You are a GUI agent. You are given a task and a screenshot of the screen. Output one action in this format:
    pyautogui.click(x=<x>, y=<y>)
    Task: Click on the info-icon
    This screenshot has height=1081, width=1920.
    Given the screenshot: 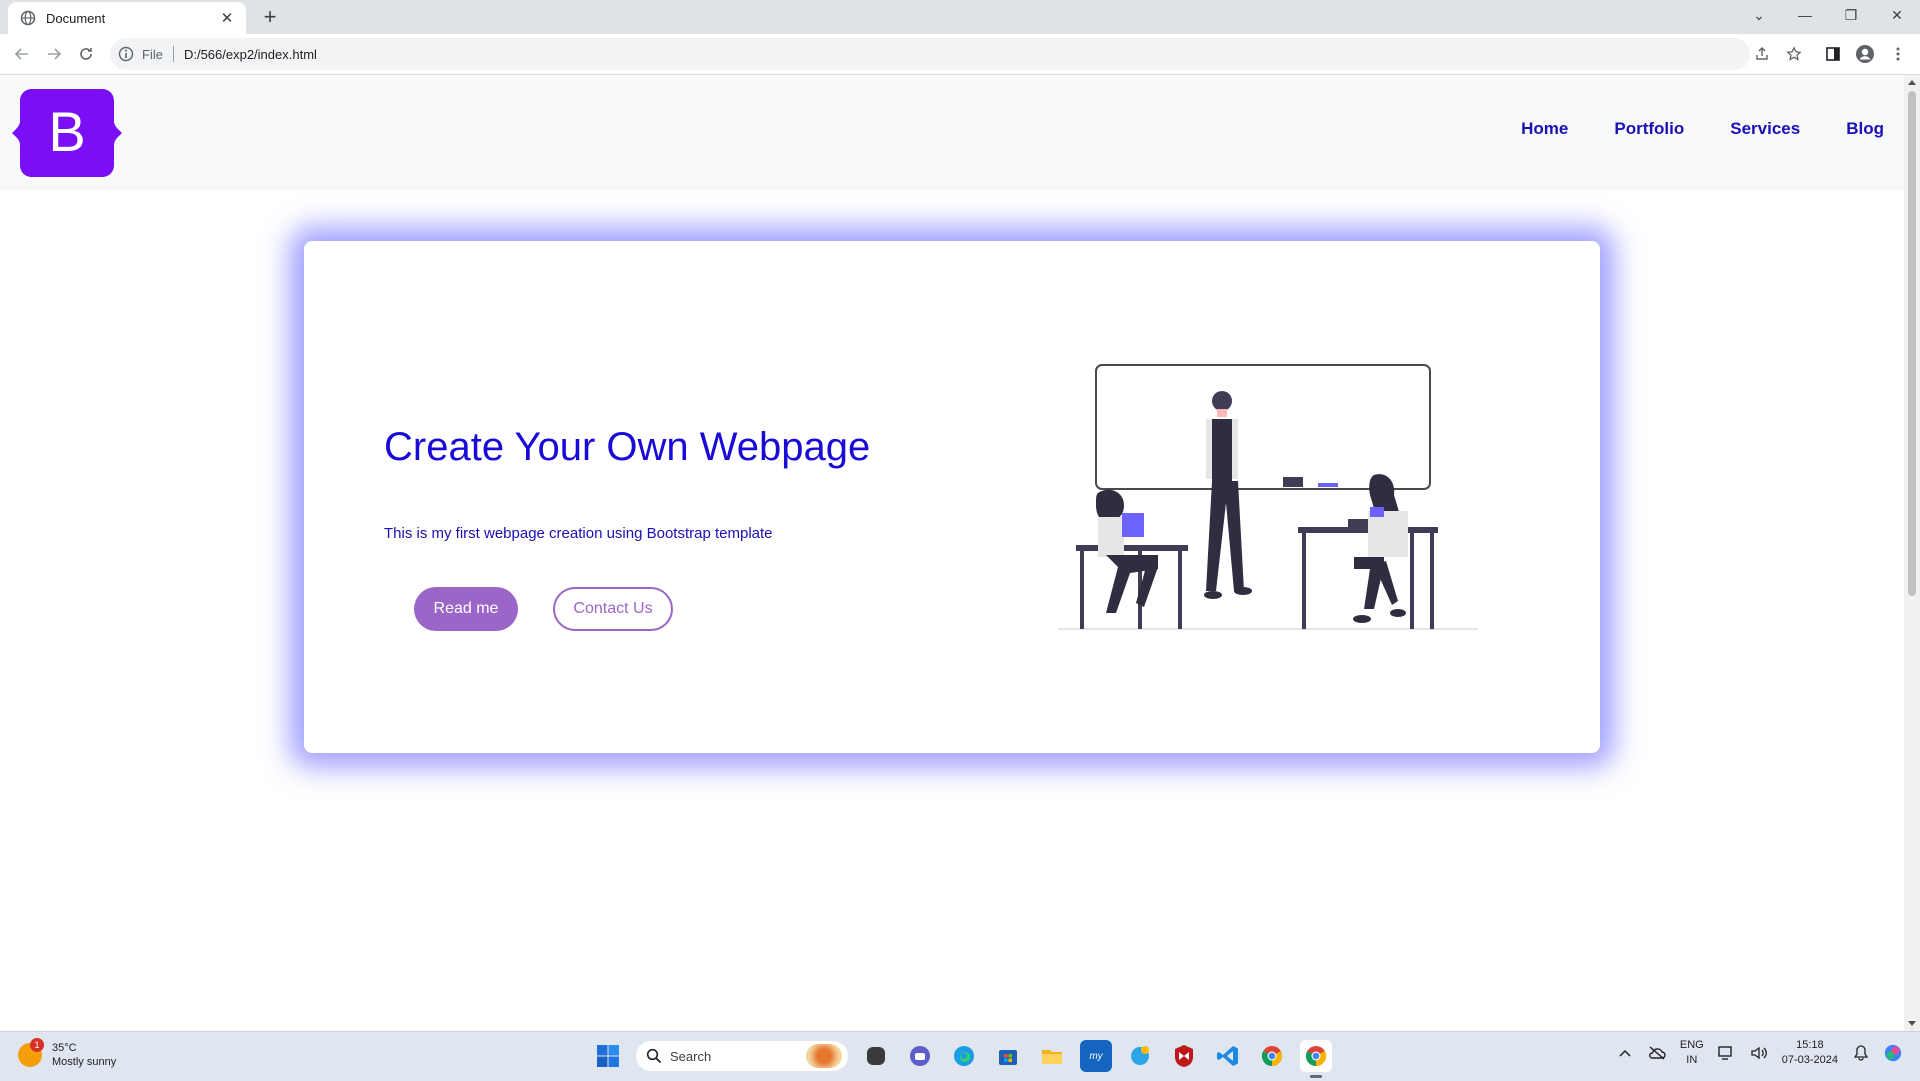 What is the action you would take?
    pyautogui.click(x=126, y=54)
    